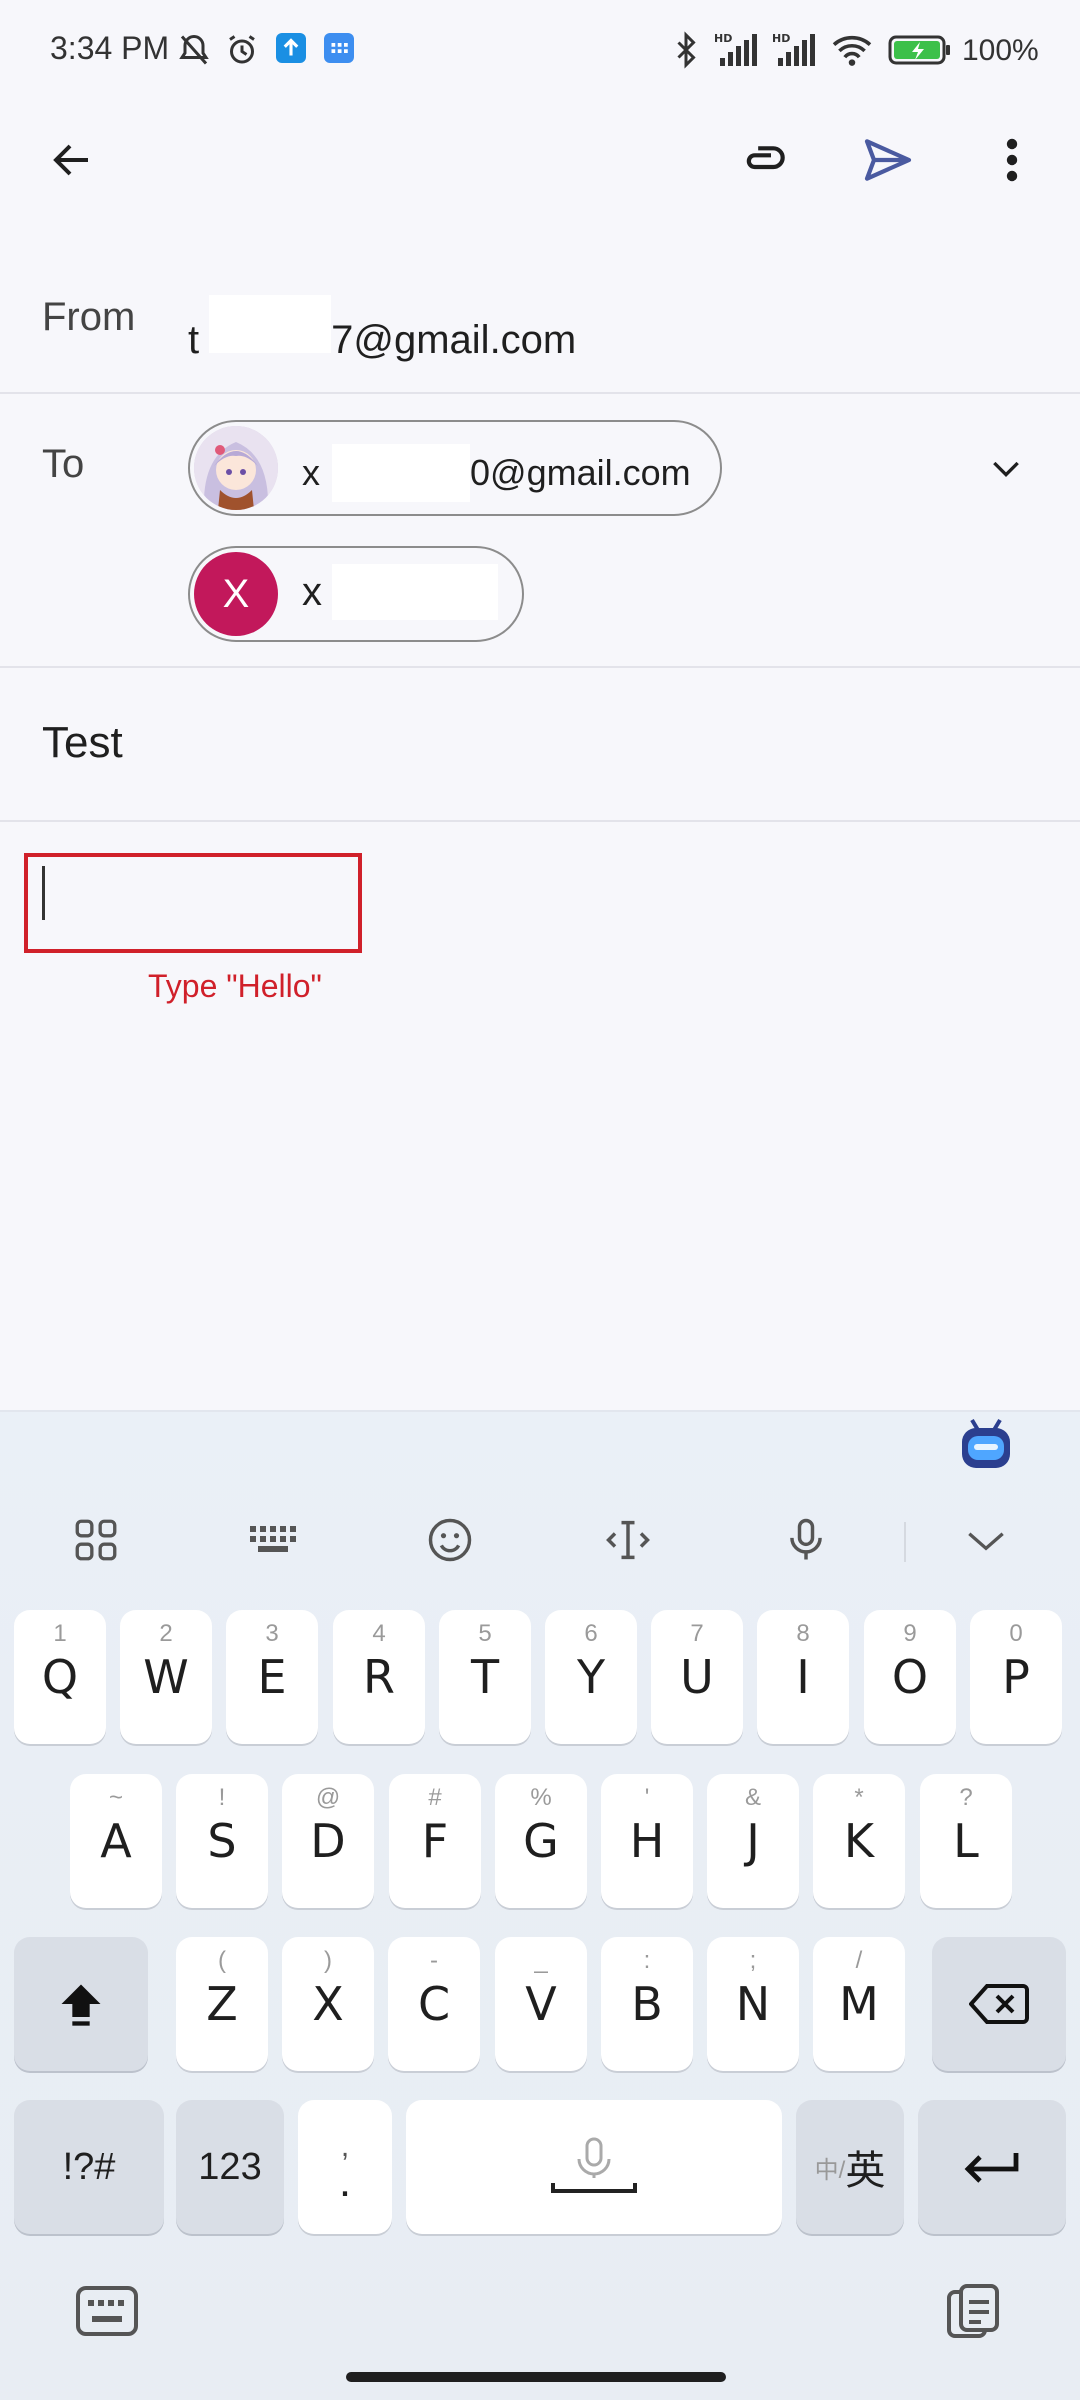  I want to click on back-arrow-icon, so click(70, 160).